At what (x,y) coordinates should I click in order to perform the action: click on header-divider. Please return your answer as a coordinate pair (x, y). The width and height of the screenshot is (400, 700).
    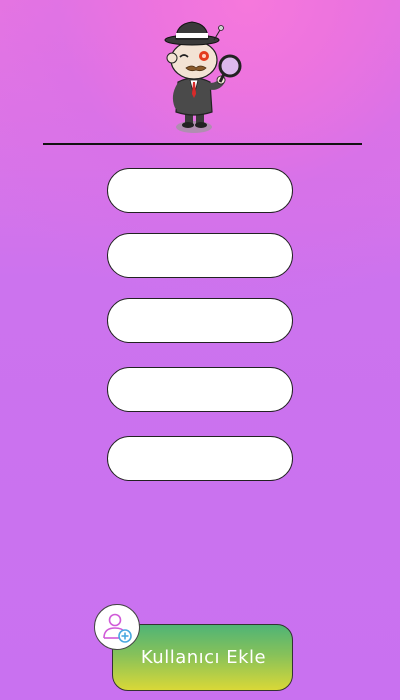
    Looking at the image, I should click on (202, 144).